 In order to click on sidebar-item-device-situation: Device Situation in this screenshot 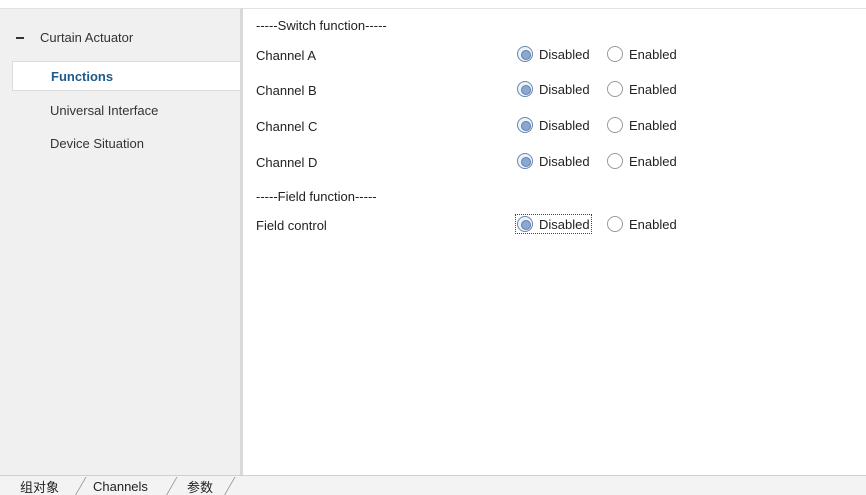, I will do `click(126, 143)`.